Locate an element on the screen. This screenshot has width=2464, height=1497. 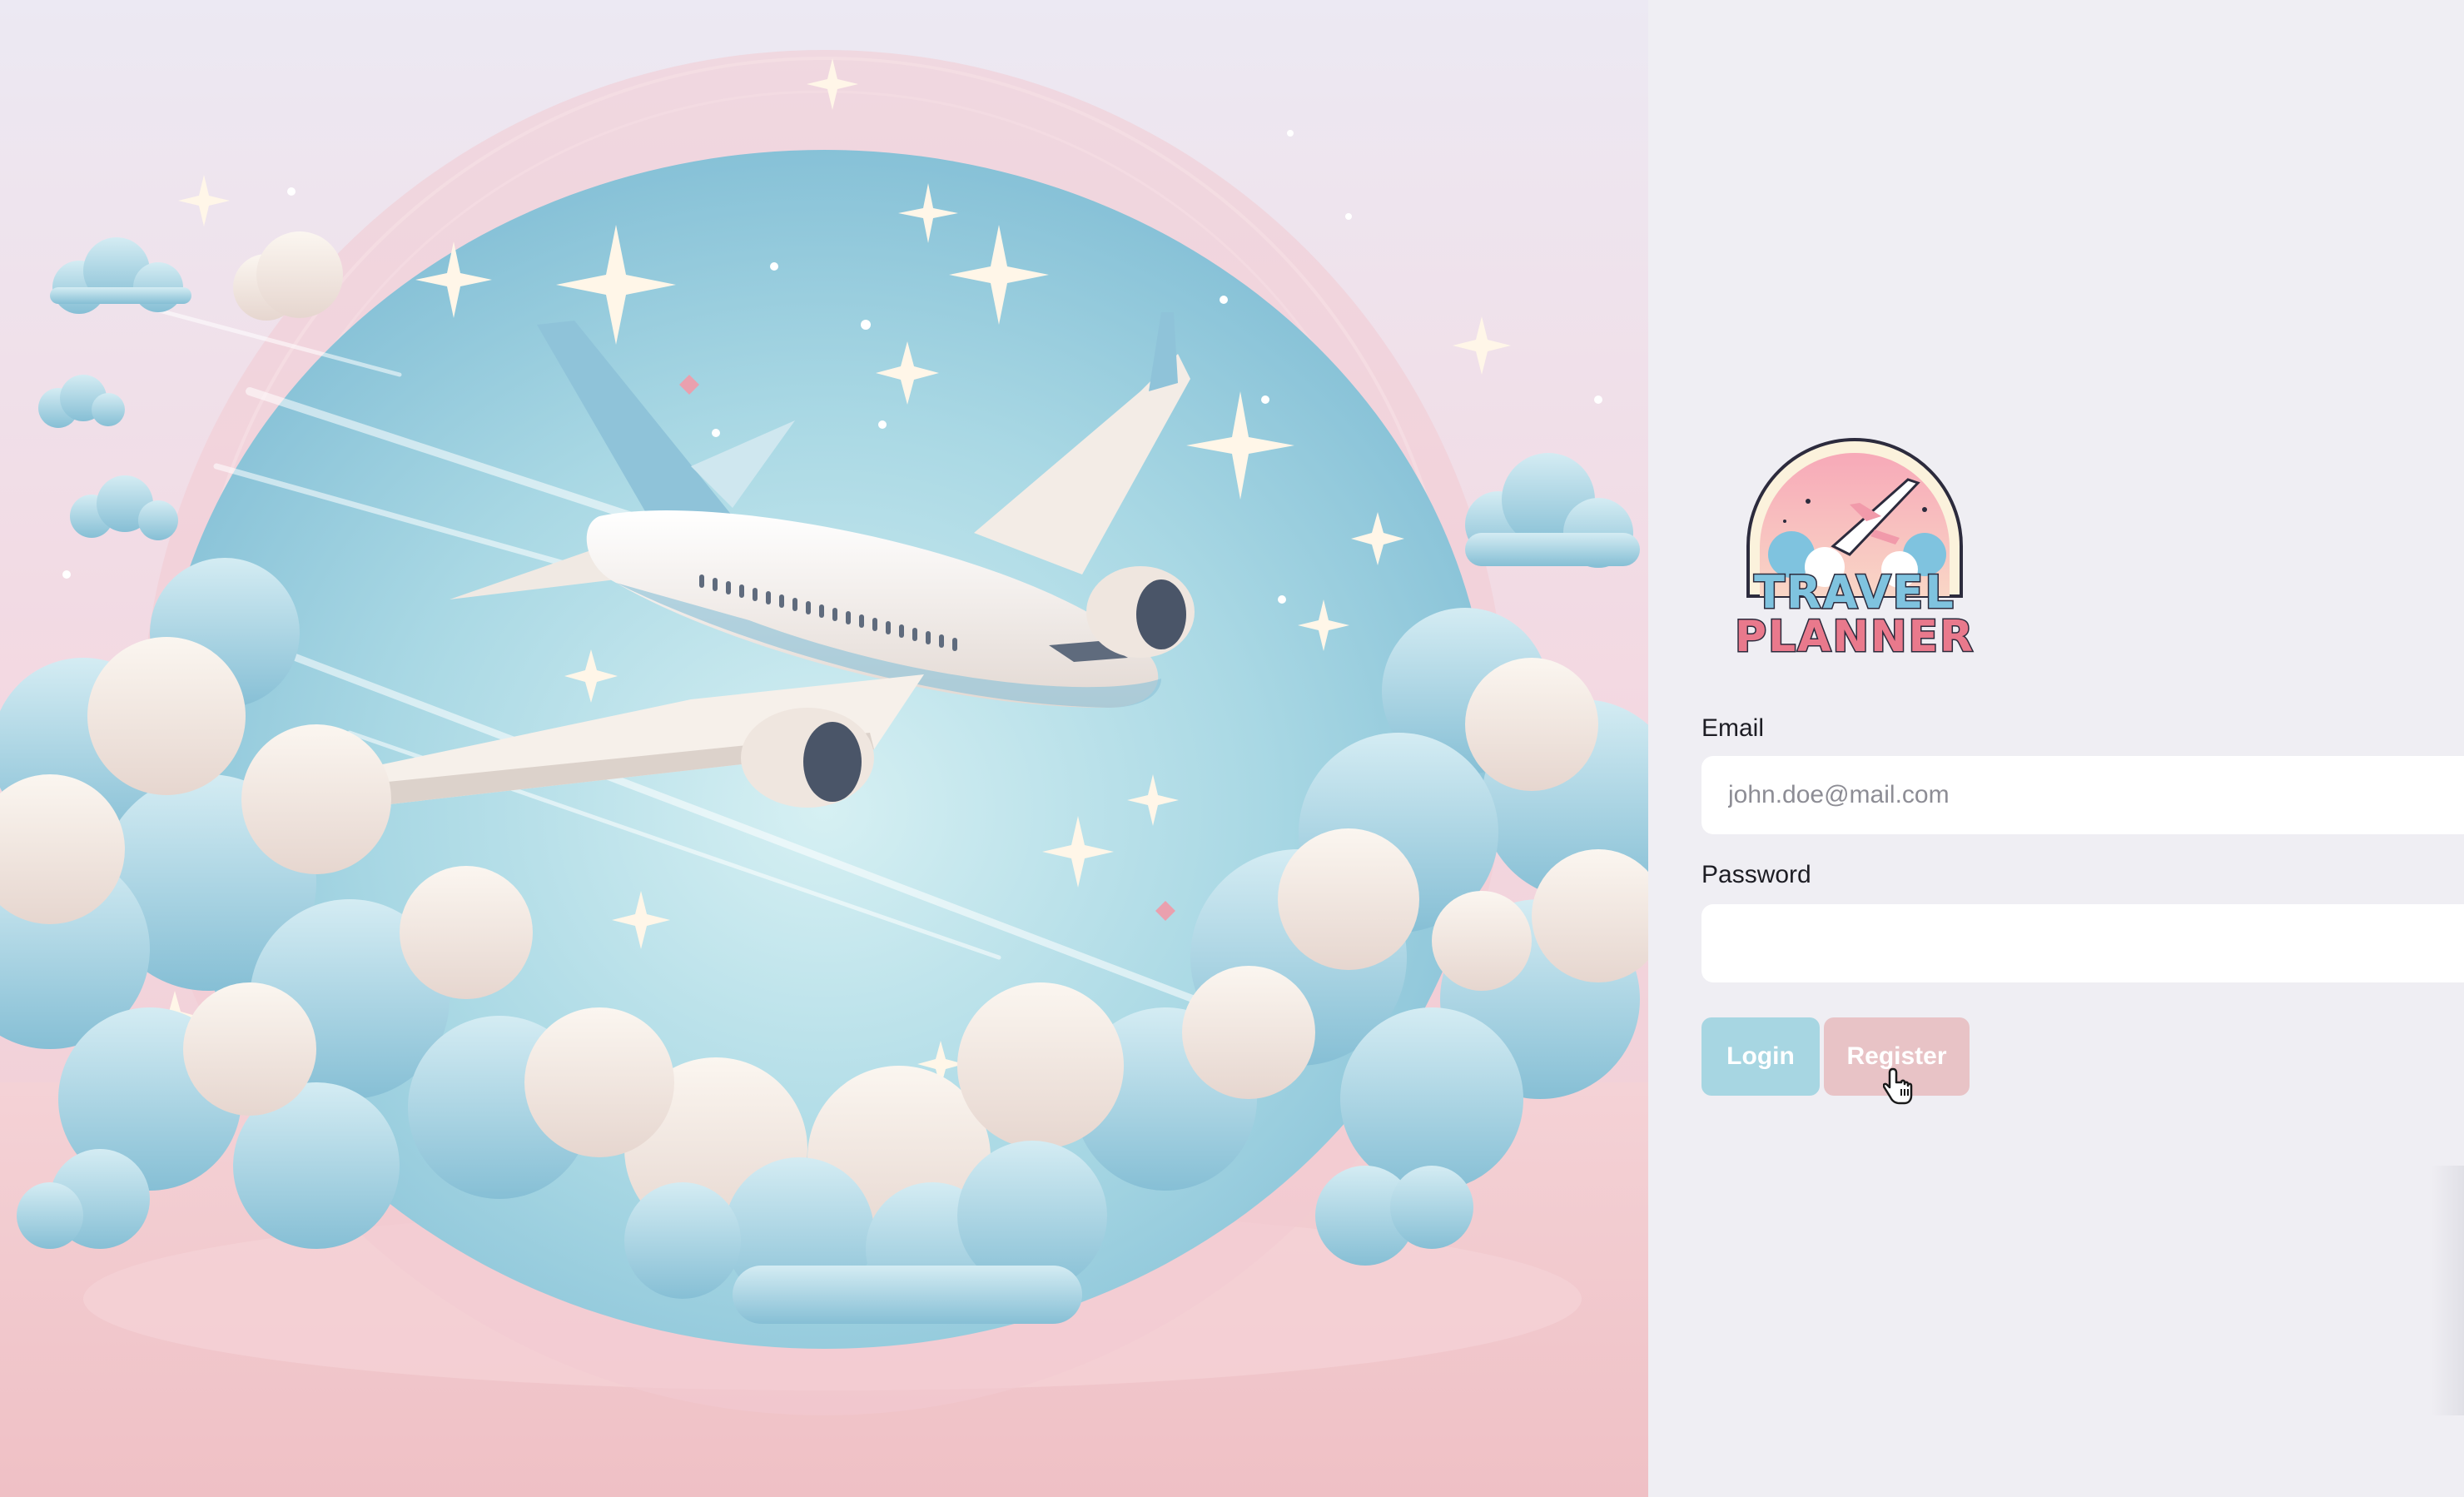
email-field is located at coordinates (2082, 795).